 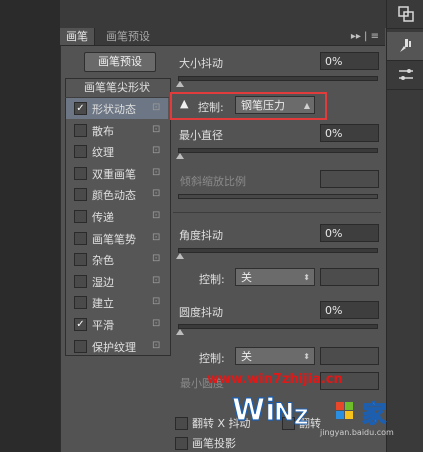 I want to click on brush-projection-checkbox, so click(x=181, y=443).